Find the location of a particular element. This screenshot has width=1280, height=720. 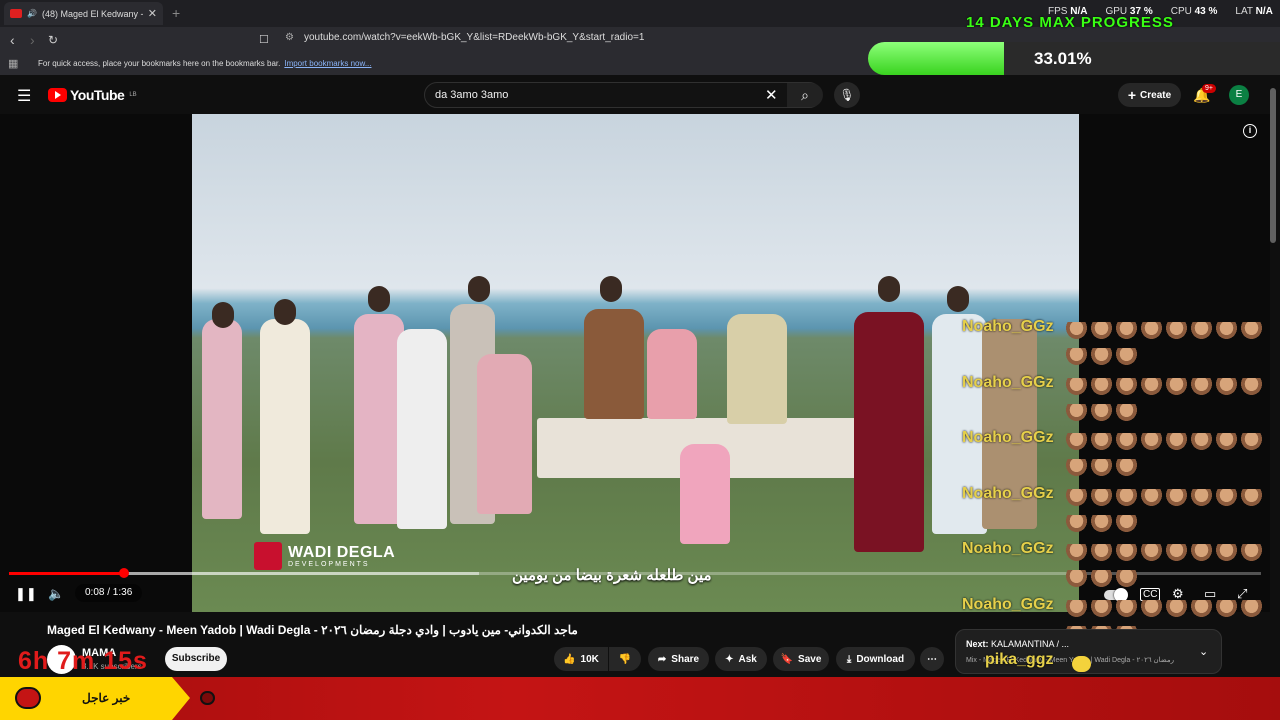

autoplay-toggle is located at coordinates (1116, 595).